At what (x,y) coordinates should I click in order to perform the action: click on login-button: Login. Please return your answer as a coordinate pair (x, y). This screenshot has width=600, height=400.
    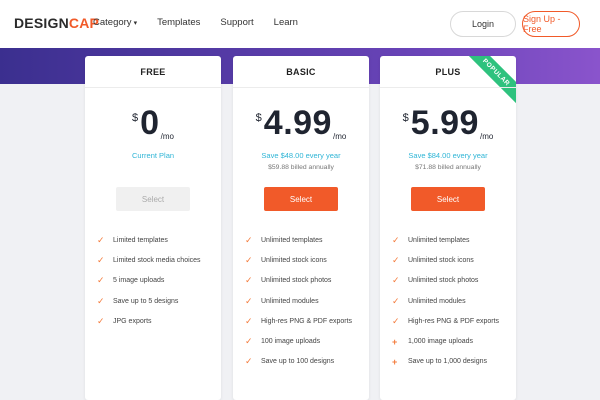
    Looking at the image, I should click on (483, 24).